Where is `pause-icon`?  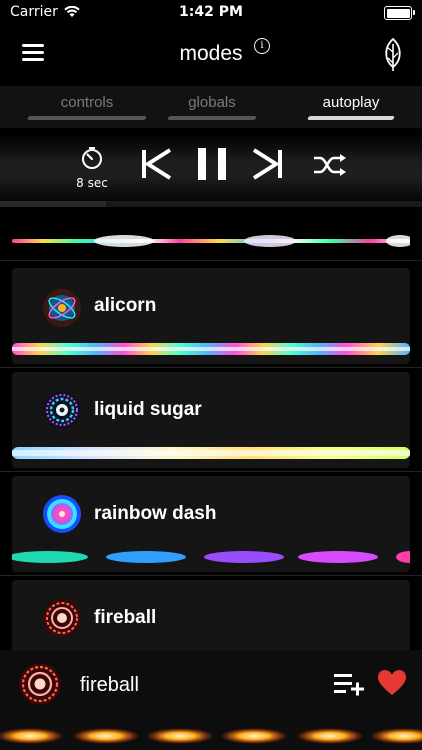
pause-icon is located at coordinates (212, 164).